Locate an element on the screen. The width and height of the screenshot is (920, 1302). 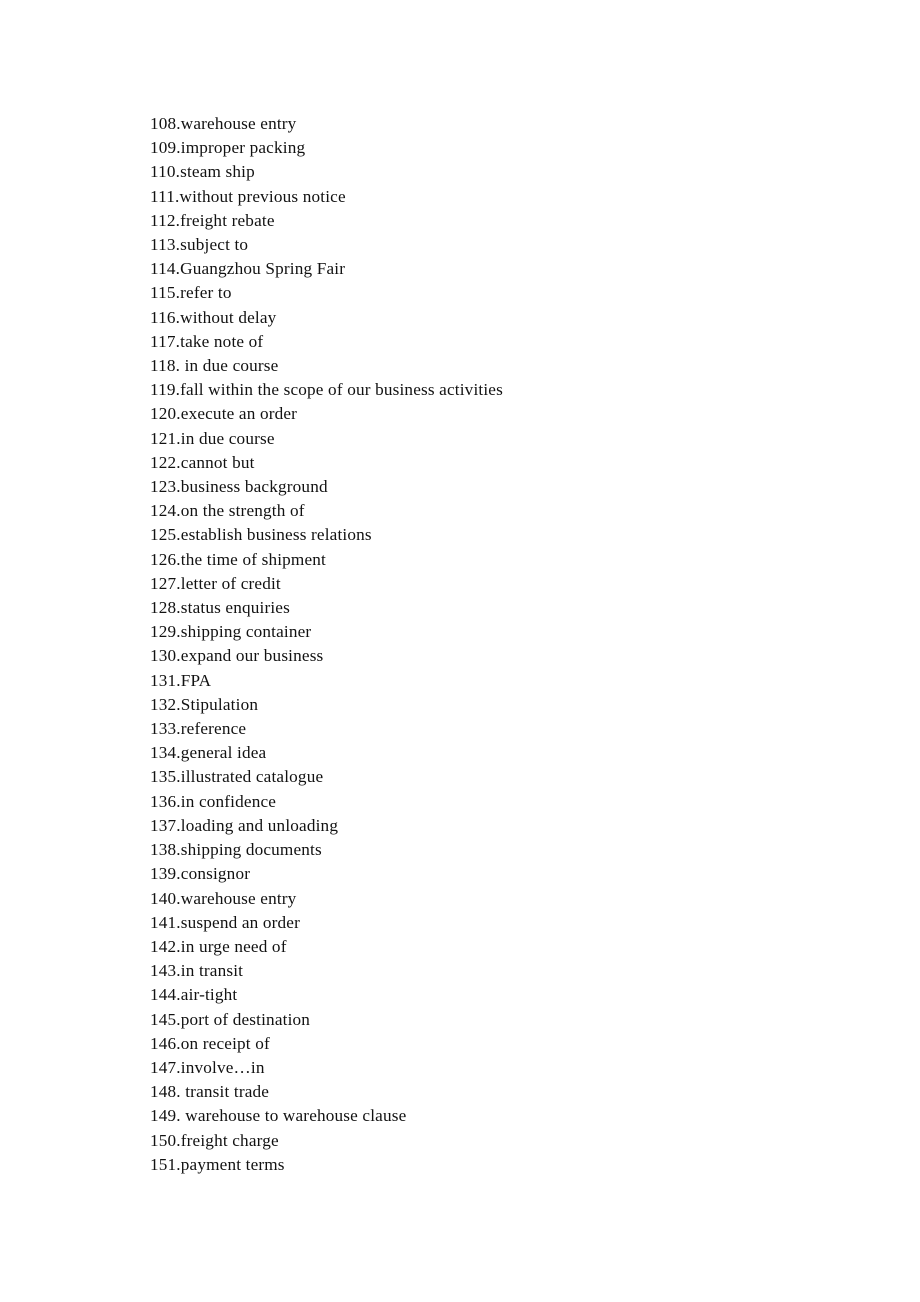
glossary-entry: 144.air-tight is located at coordinates (194, 995).